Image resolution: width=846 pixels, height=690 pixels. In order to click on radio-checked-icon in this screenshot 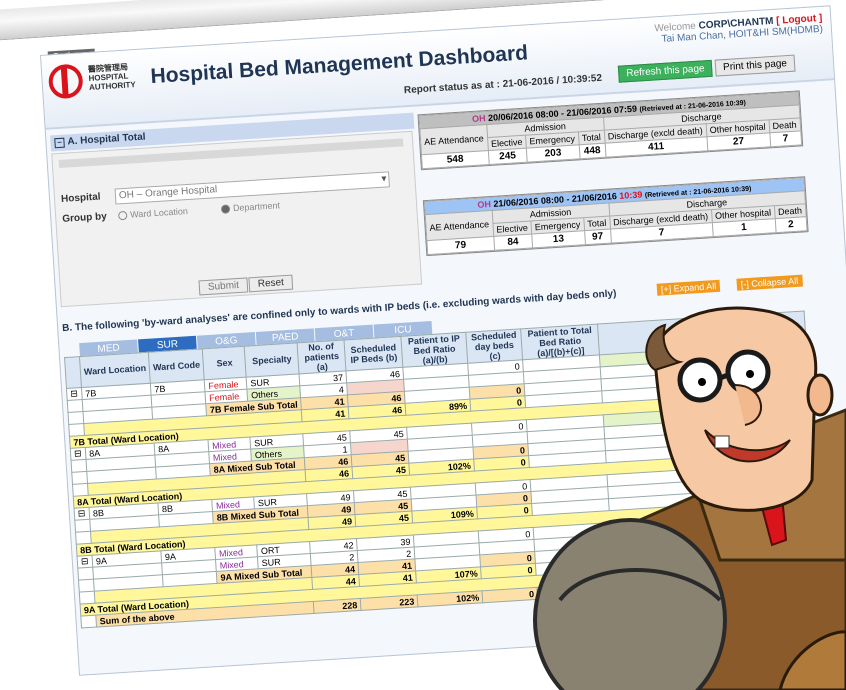, I will do `click(225, 209)`.